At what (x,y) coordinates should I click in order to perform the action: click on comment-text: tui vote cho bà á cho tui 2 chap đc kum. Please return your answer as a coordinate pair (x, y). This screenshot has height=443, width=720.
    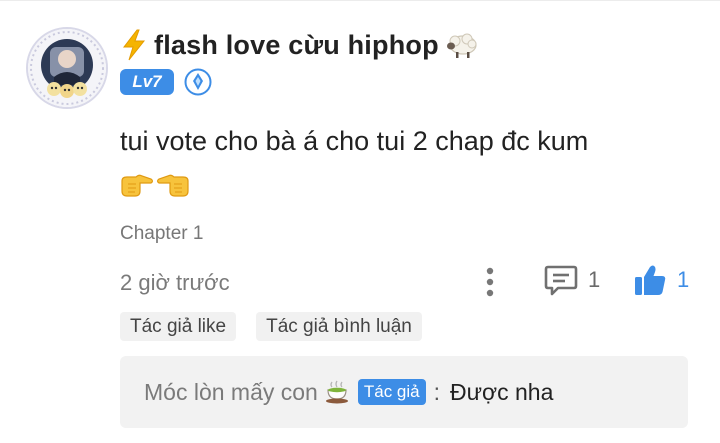
    Looking at the image, I should click on (354, 141).